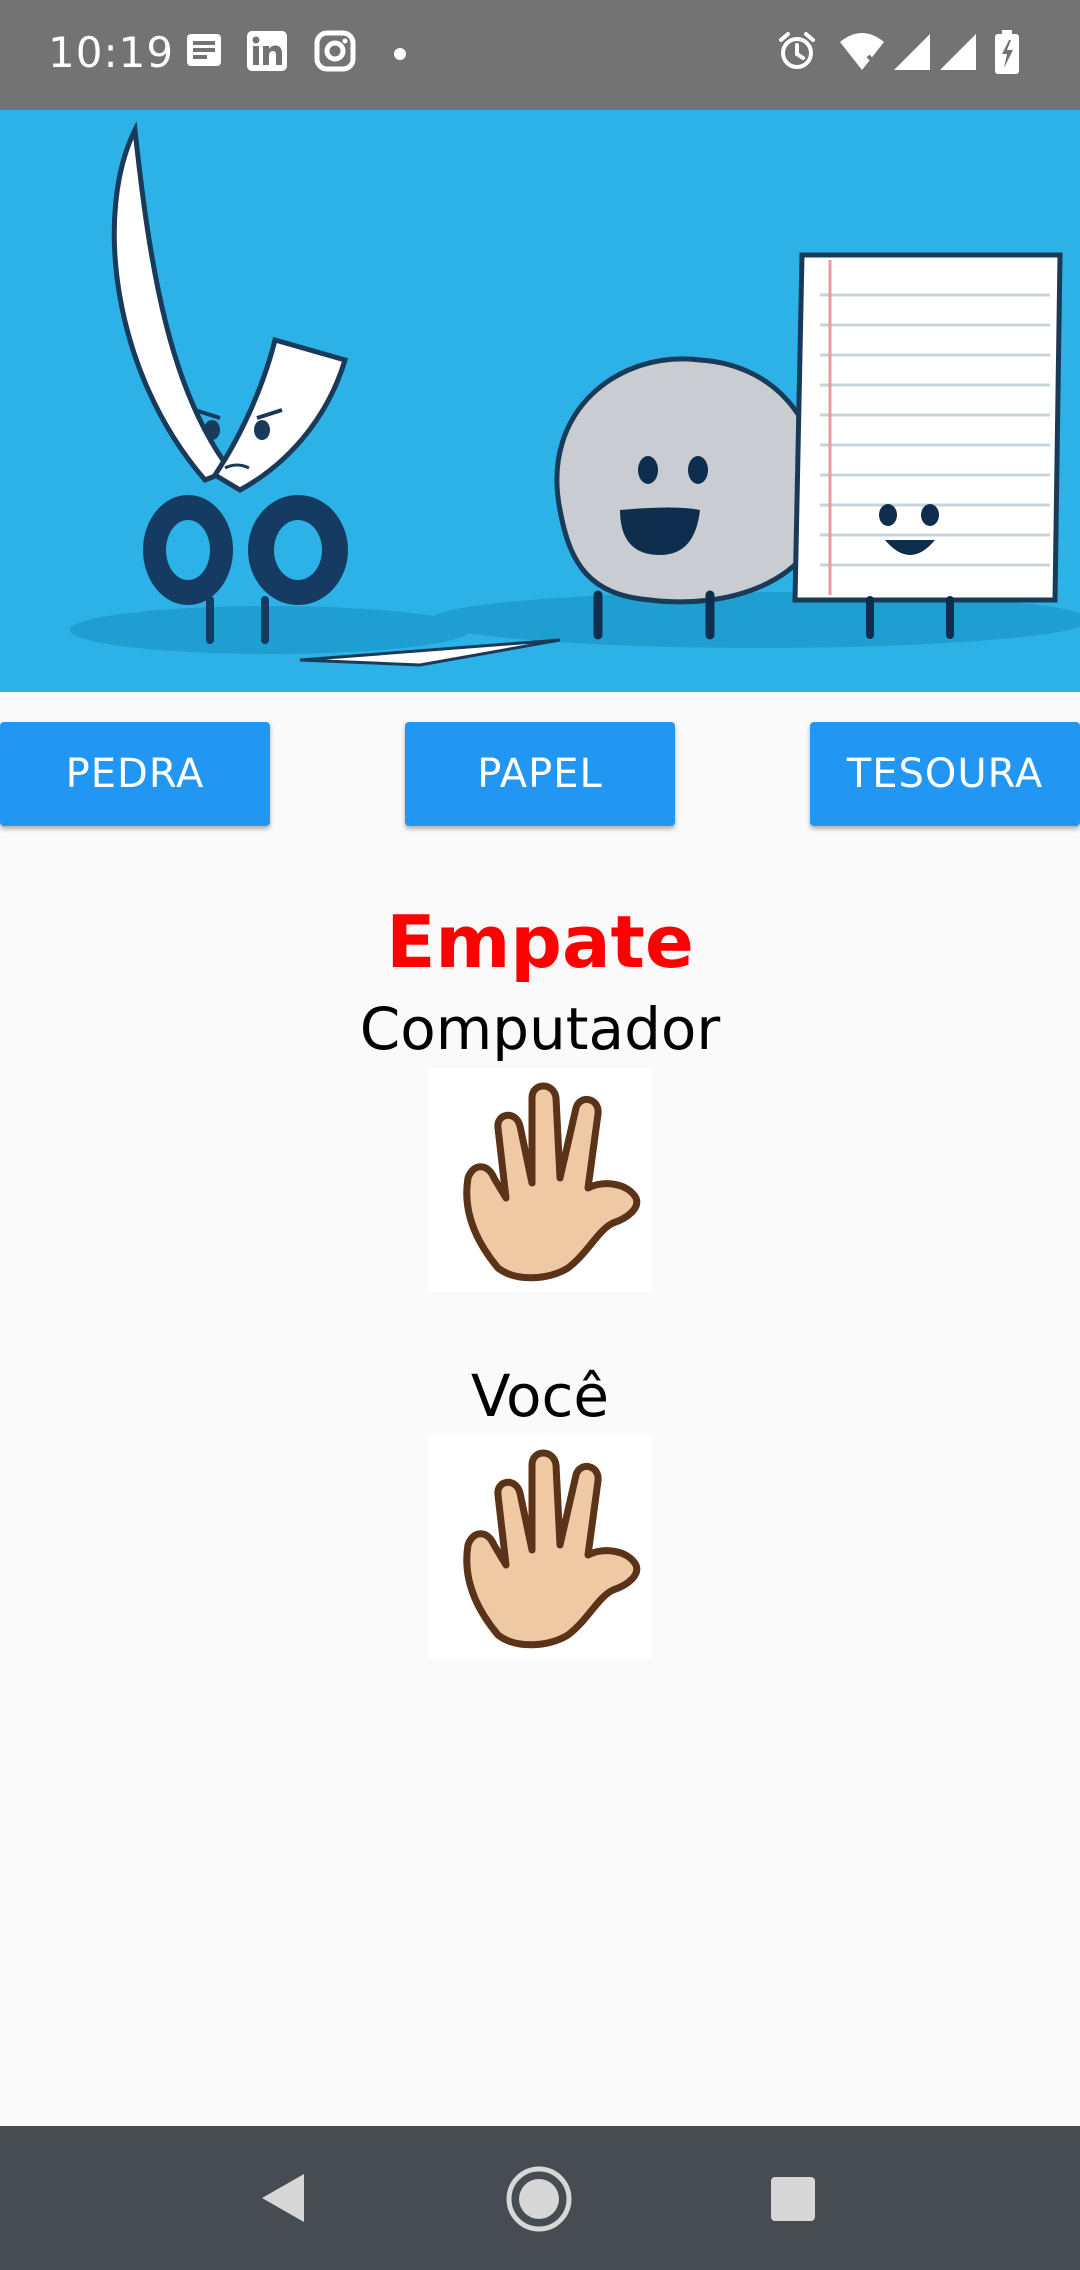 Image resolution: width=1080 pixels, height=2270 pixels. Describe the element at coordinates (912, 52) in the screenshot. I see `signal-icon` at that location.